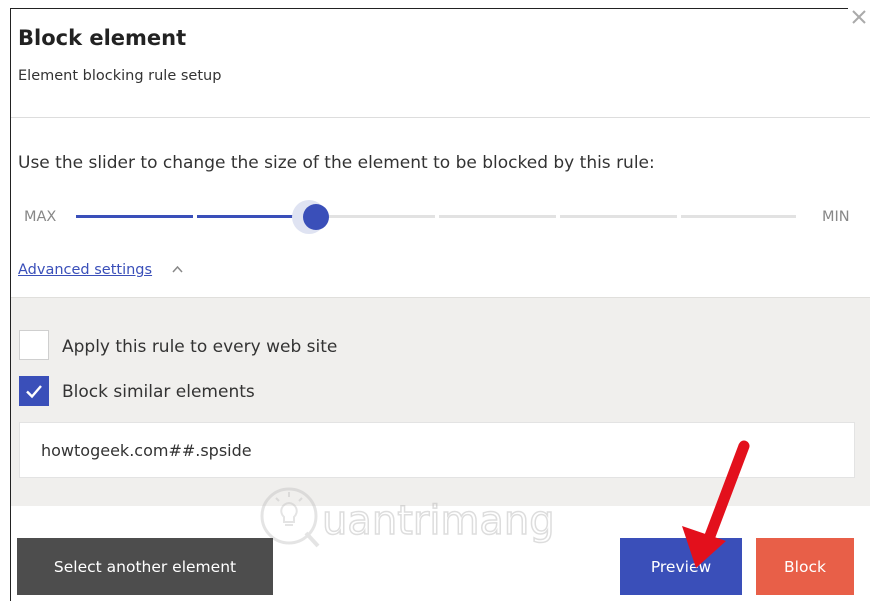 This screenshot has width=870, height=601. What do you see at coordinates (199, 347) in the screenshot?
I see `apply-all-sites-label: Apply this rule to every web site` at bounding box center [199, 347].